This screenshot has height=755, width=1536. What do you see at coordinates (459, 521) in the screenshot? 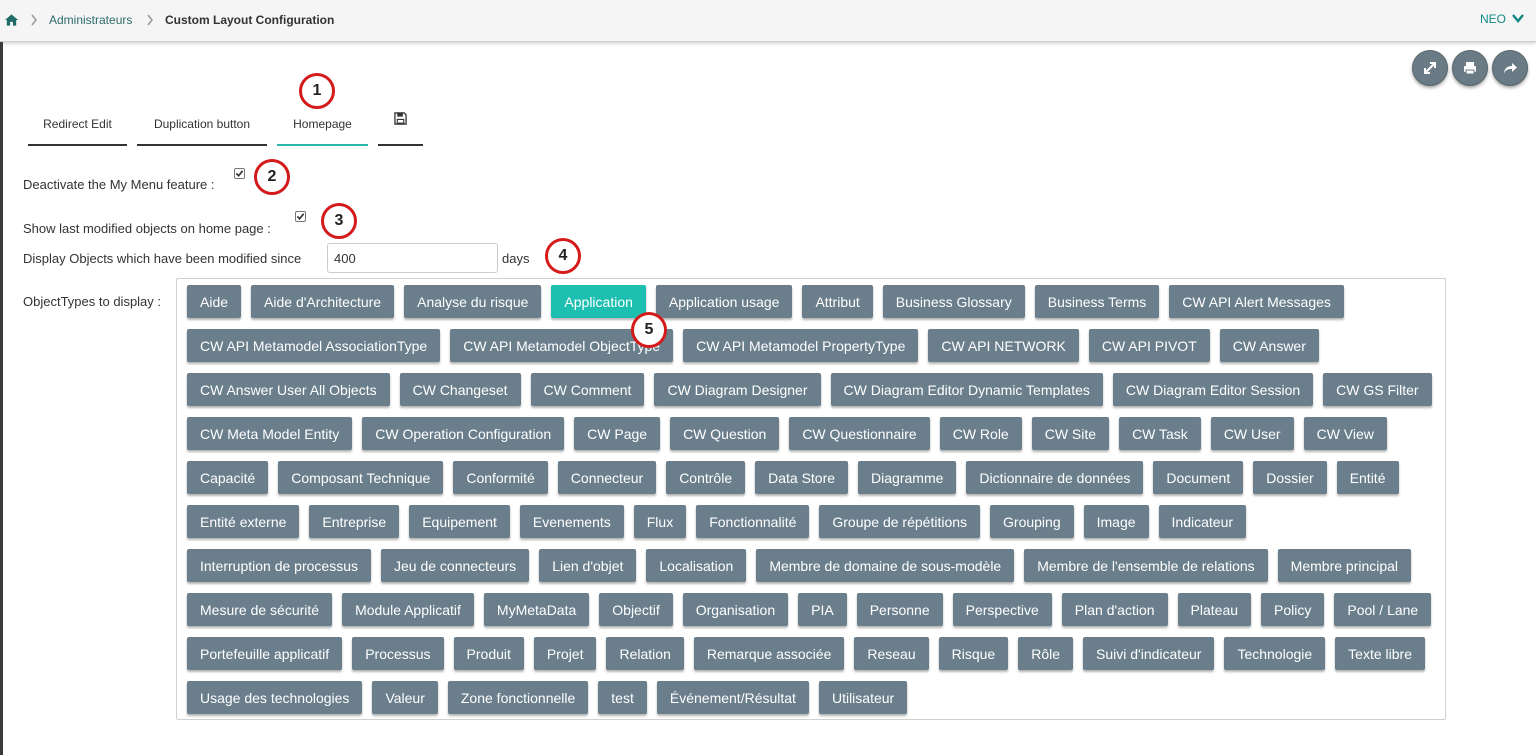
I see `object-type-button: Equipement` at bounding box center [459, 521].